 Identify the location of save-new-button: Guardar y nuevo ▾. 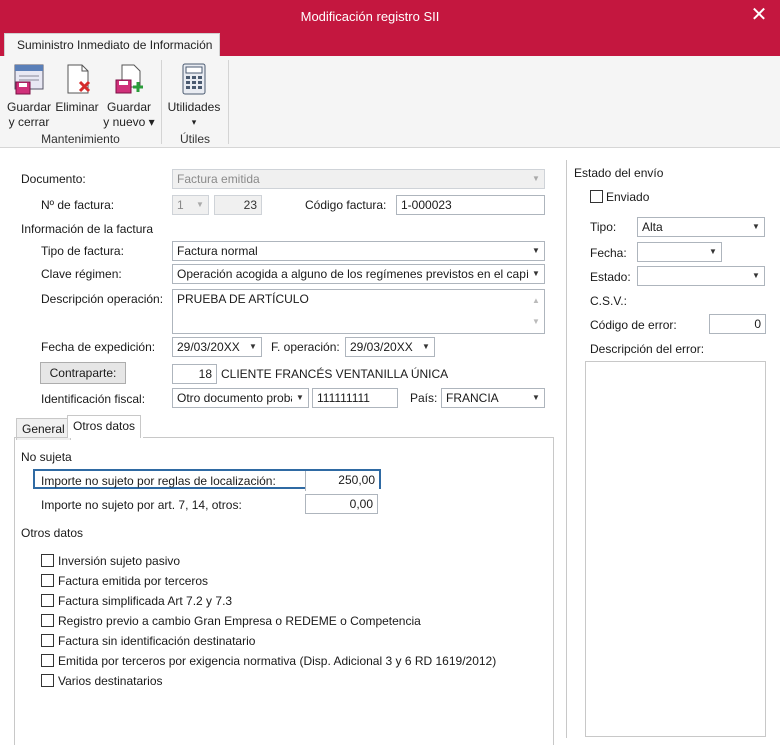
(129, 96).